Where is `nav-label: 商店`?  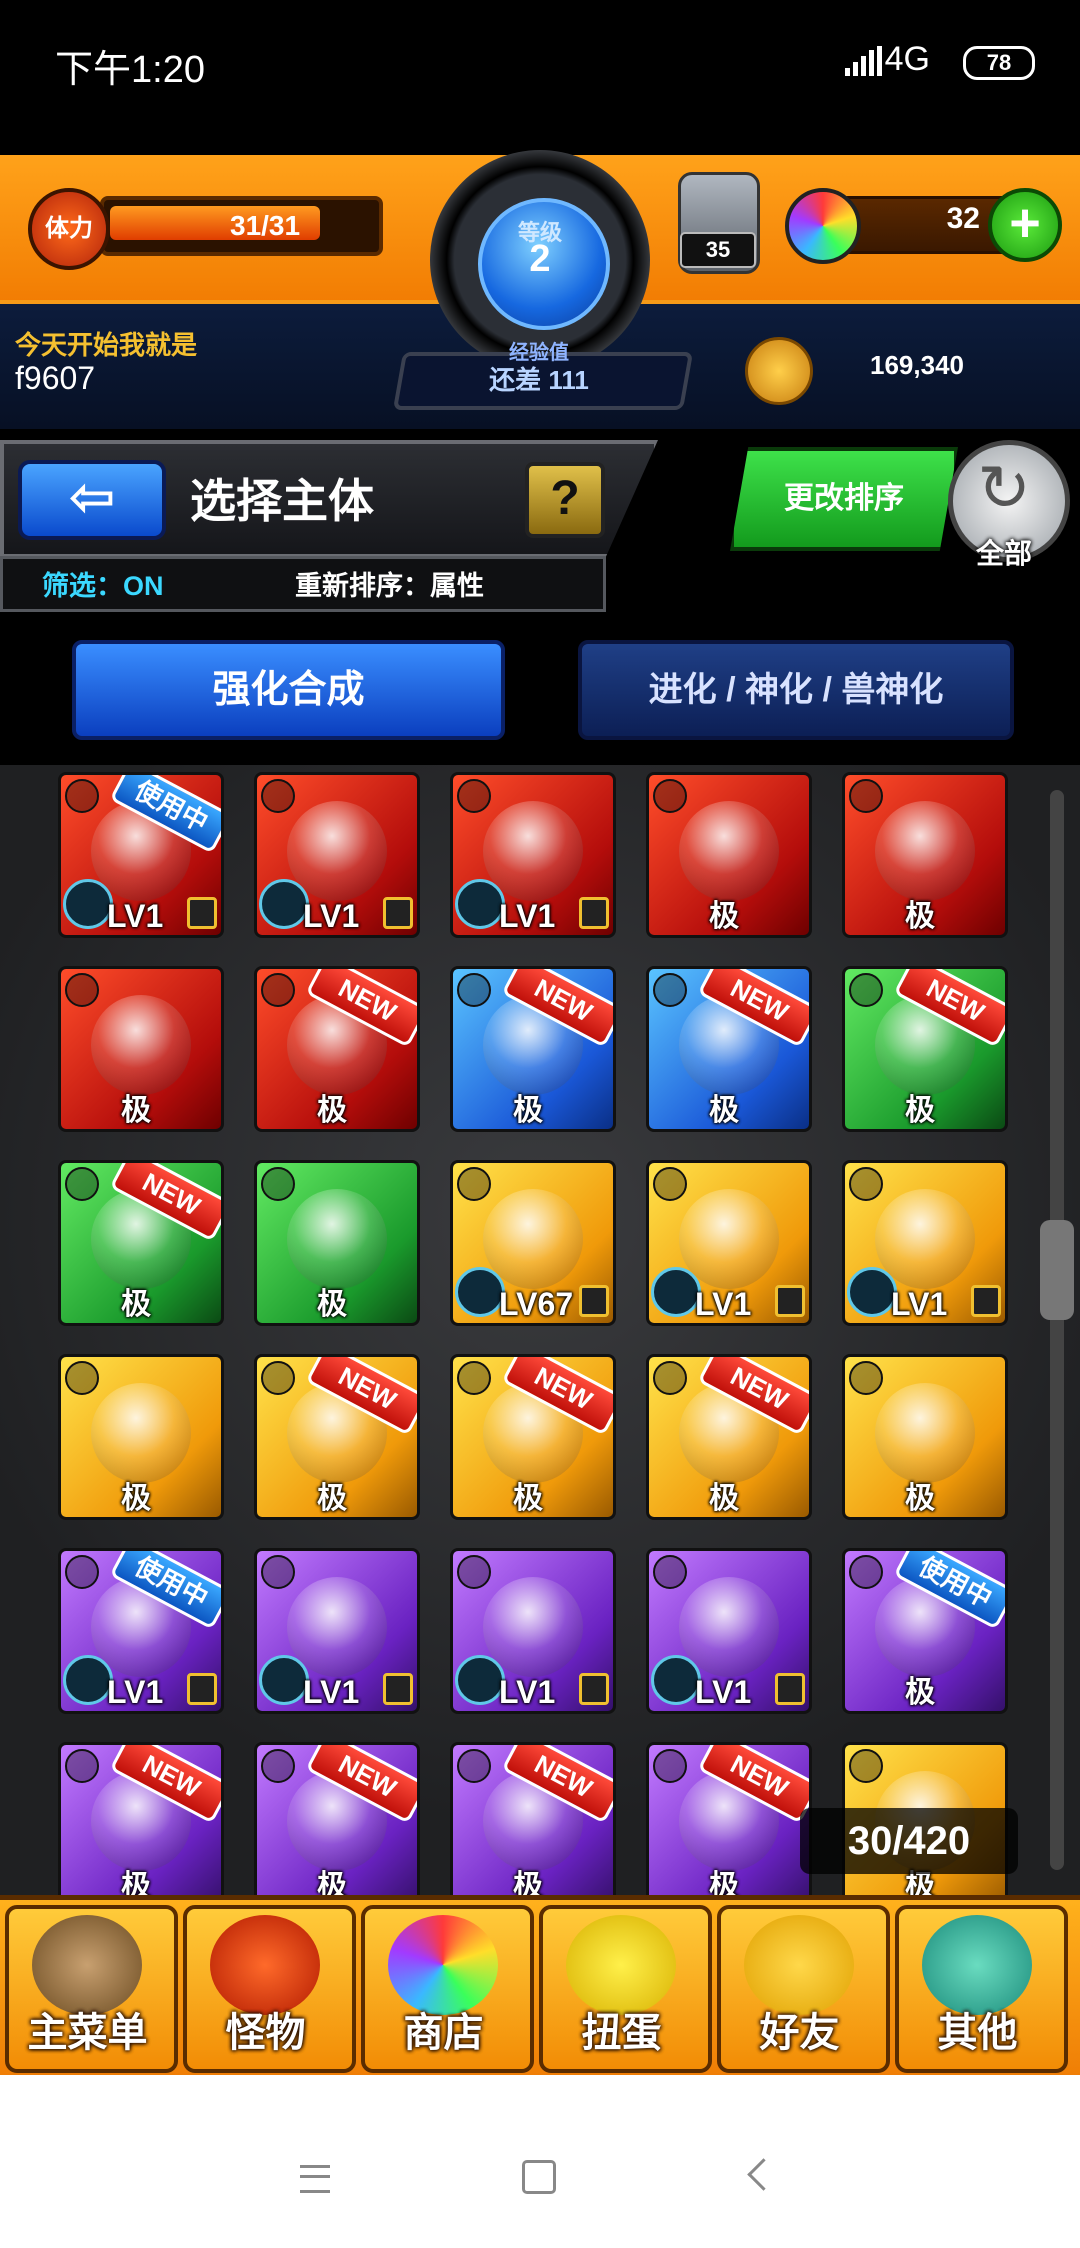 nav-label: 商店 is located at coordinates (443, 2033).